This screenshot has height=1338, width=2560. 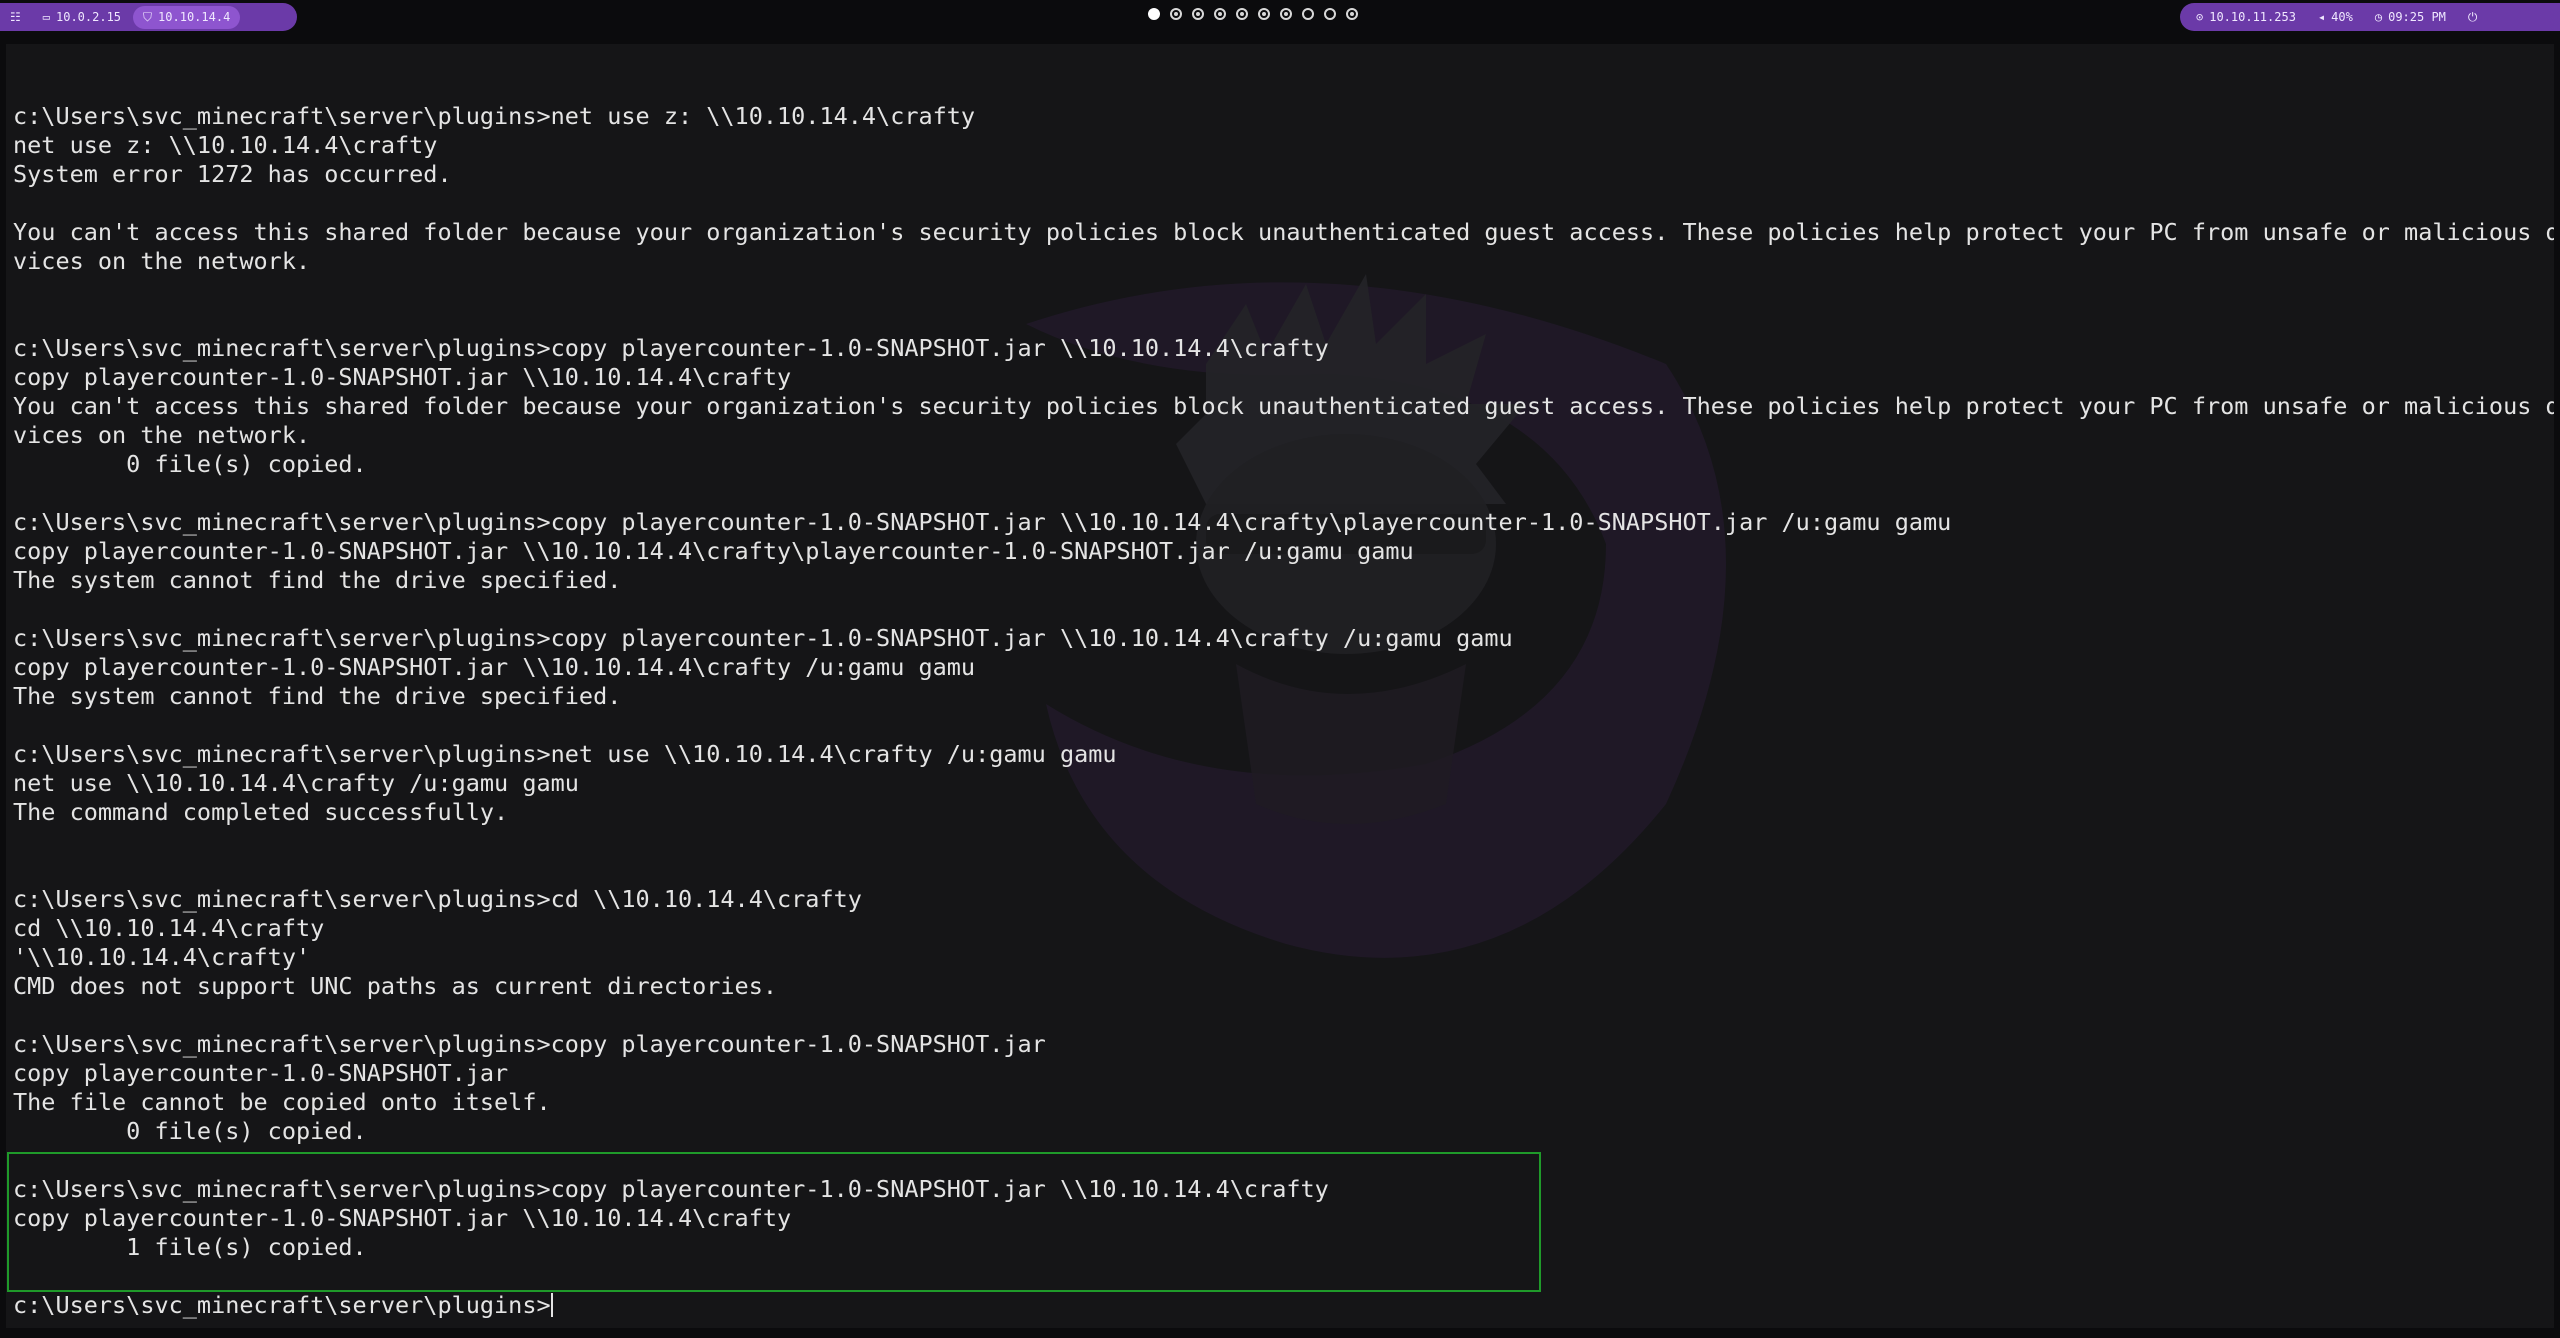 I want to click on volume-label: 40%, so click(x=2342, y=17).